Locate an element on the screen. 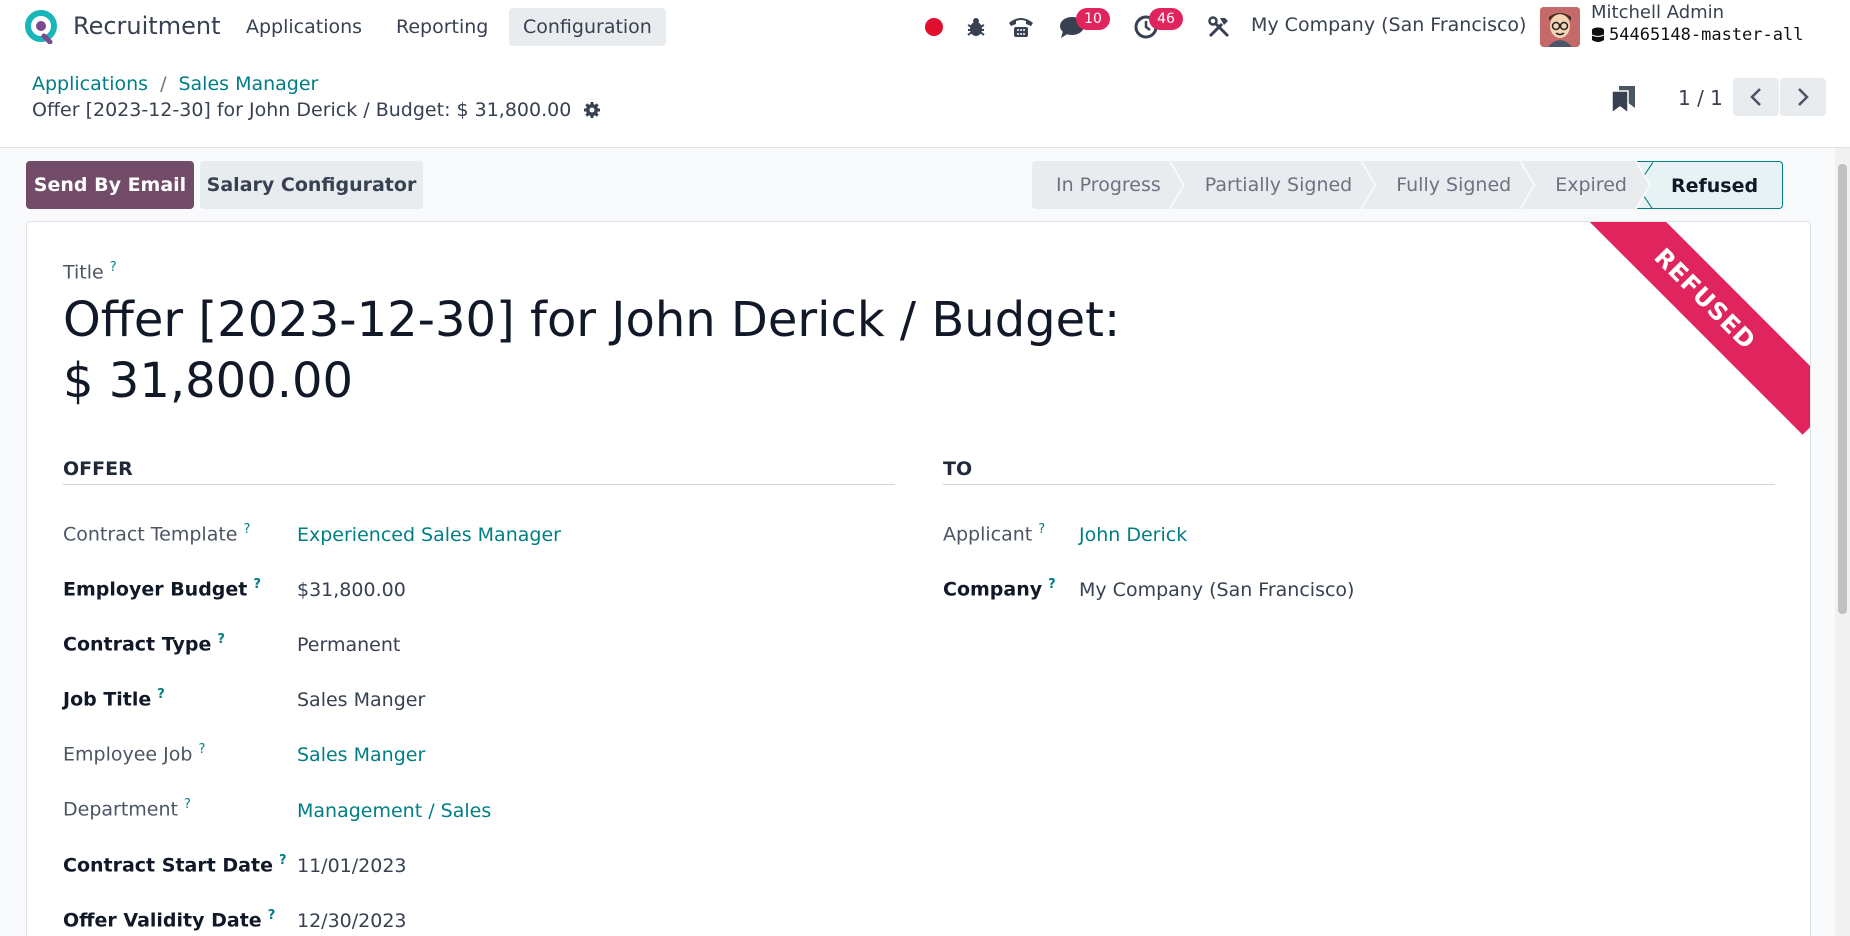 This screenshot has height=936, width=1850. offer-validity-date-label: Offer Validity Date? is located at coordinates (169, 920).